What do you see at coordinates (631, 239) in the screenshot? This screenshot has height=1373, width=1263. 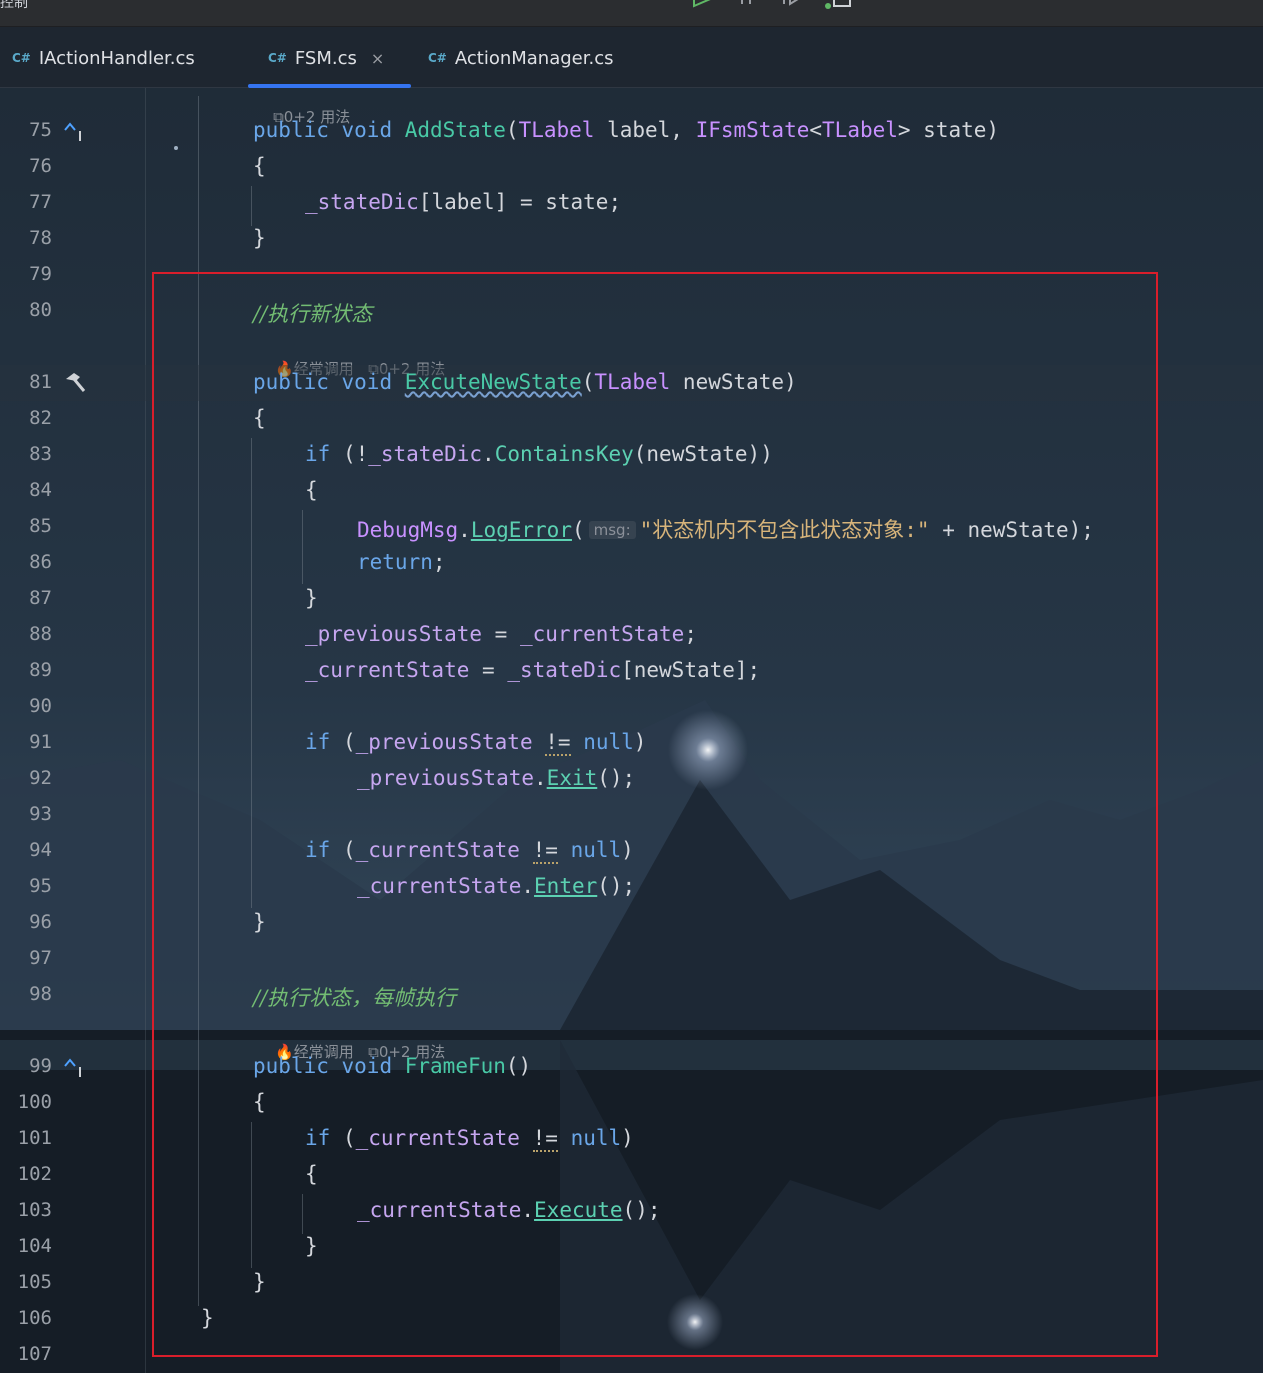 I see `code-line-78: 78 }` at bounding box center [631, 239].